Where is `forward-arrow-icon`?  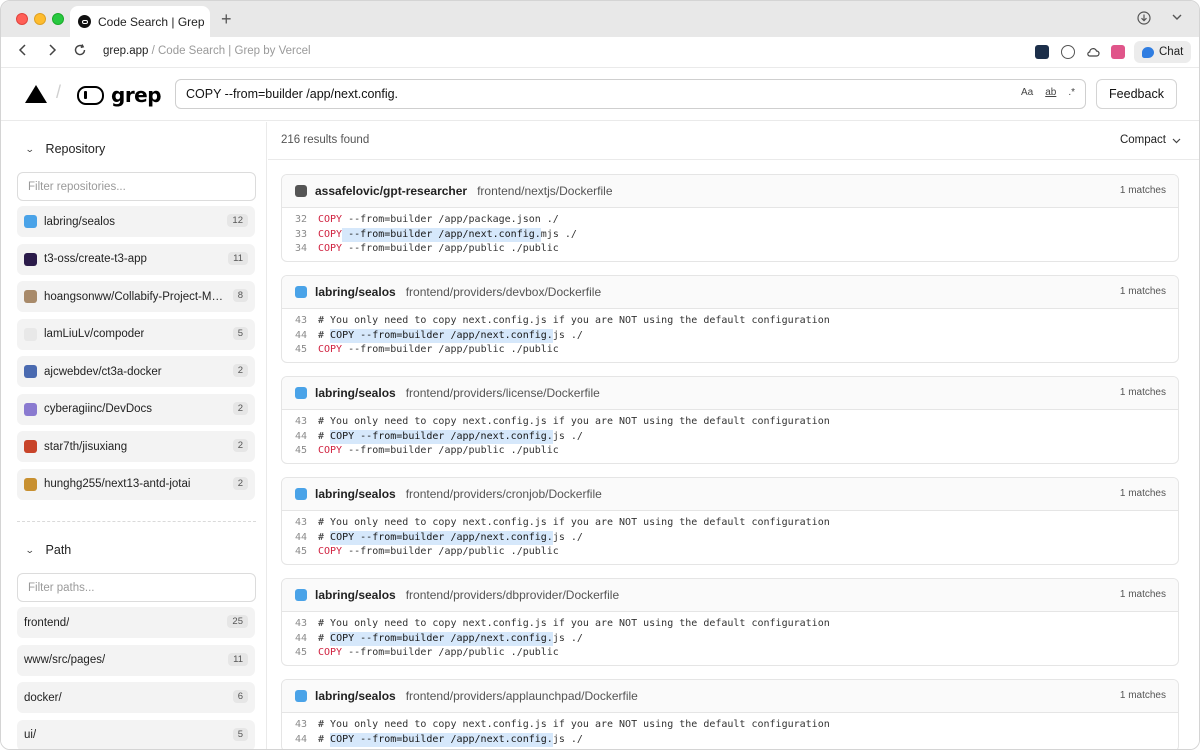 forward-arrow-icon is located at coordinates (52, 52).